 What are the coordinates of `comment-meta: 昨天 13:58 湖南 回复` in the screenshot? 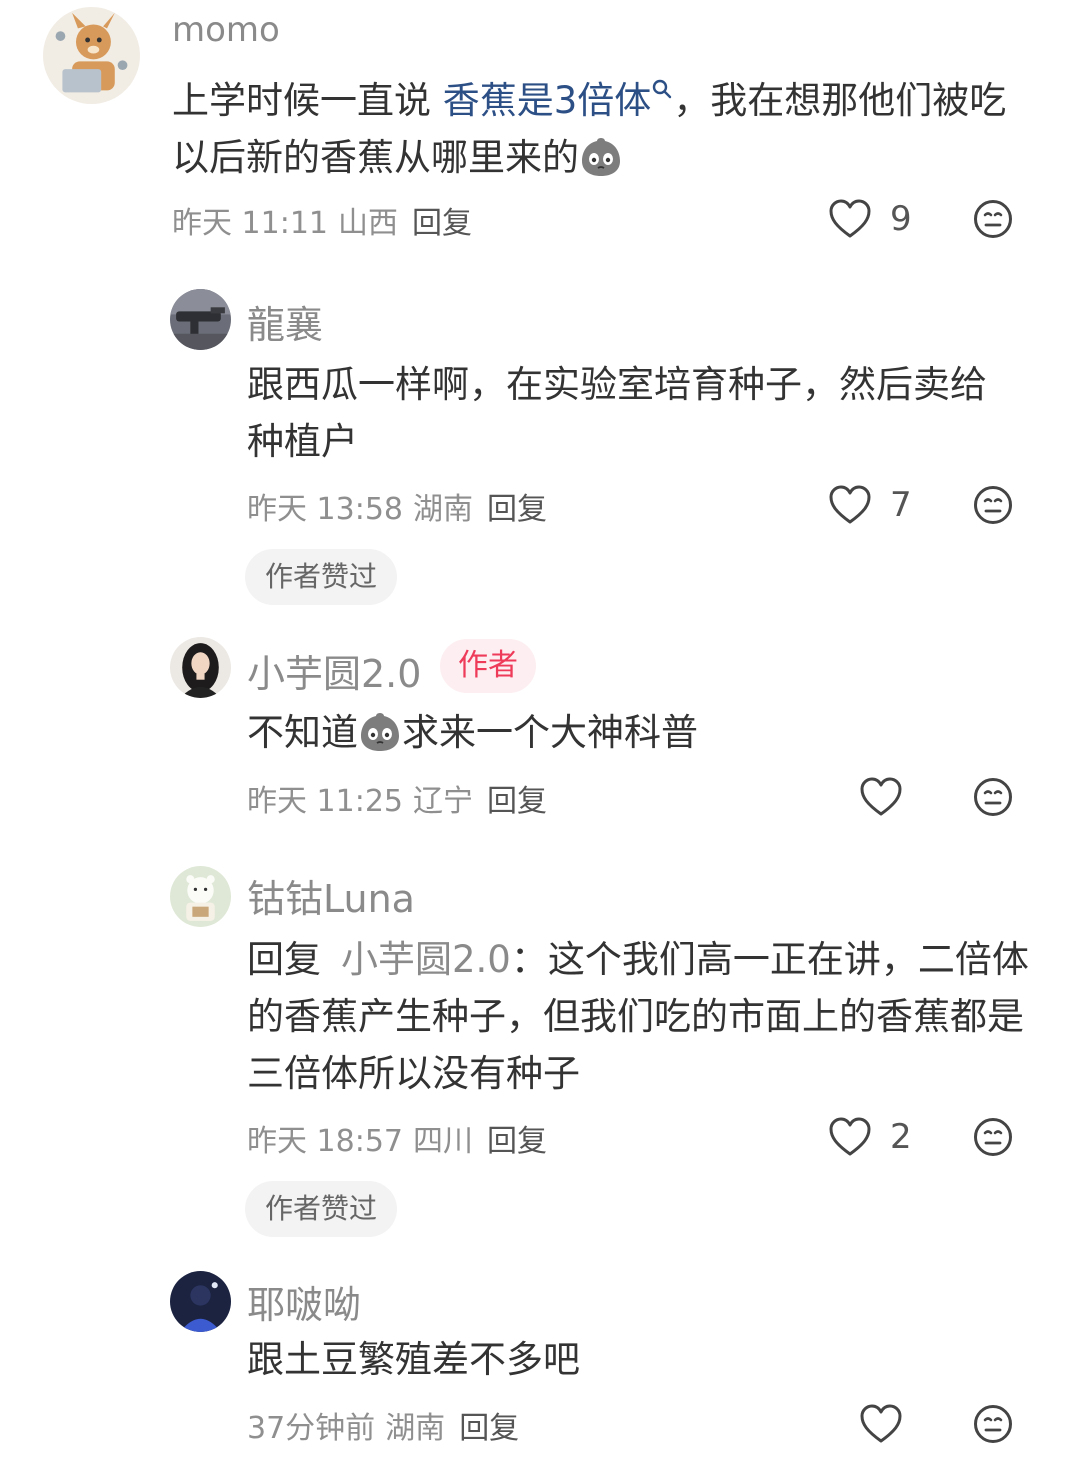 It's located at (397, 506).